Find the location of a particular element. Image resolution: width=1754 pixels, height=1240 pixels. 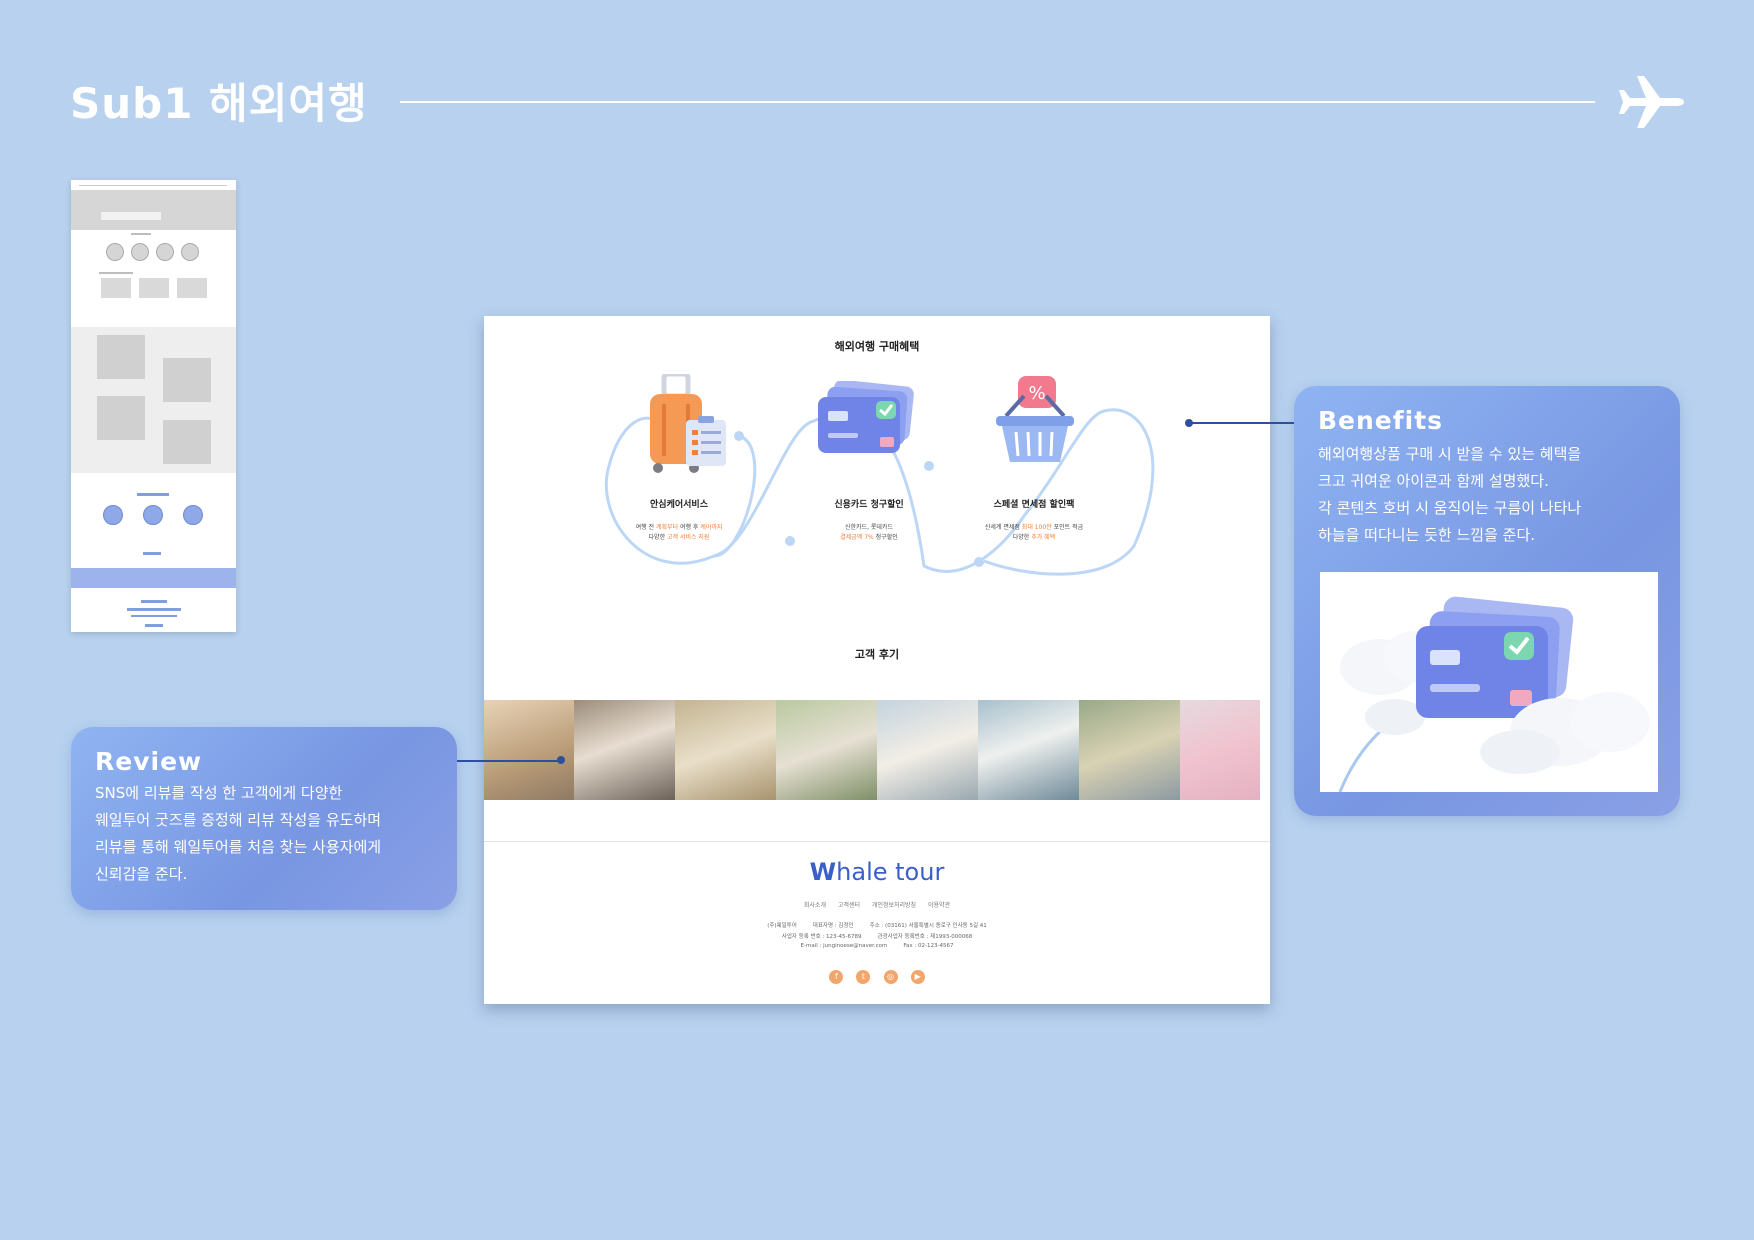

footer-link: 개인정보처리방침 is located at coordinates (894, 905).